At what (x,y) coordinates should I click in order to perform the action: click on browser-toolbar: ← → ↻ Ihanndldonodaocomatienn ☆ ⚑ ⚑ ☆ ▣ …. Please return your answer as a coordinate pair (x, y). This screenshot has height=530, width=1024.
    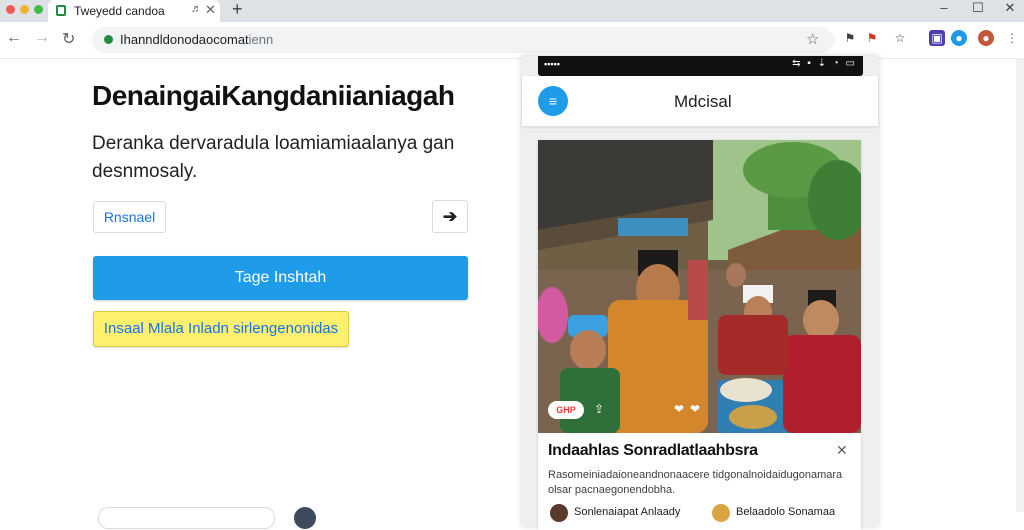
    Looking at the image, I should click on (512, 40).